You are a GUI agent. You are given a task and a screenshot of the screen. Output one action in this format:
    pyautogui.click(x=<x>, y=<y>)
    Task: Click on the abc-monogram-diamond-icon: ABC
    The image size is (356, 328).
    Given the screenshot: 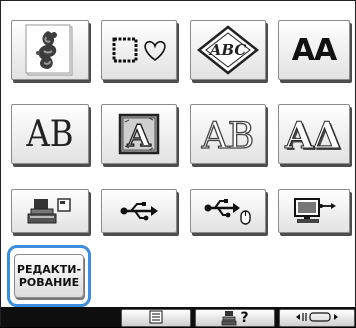 What is the action you would take?
    pyautogui.click(x=228, y=50)
    